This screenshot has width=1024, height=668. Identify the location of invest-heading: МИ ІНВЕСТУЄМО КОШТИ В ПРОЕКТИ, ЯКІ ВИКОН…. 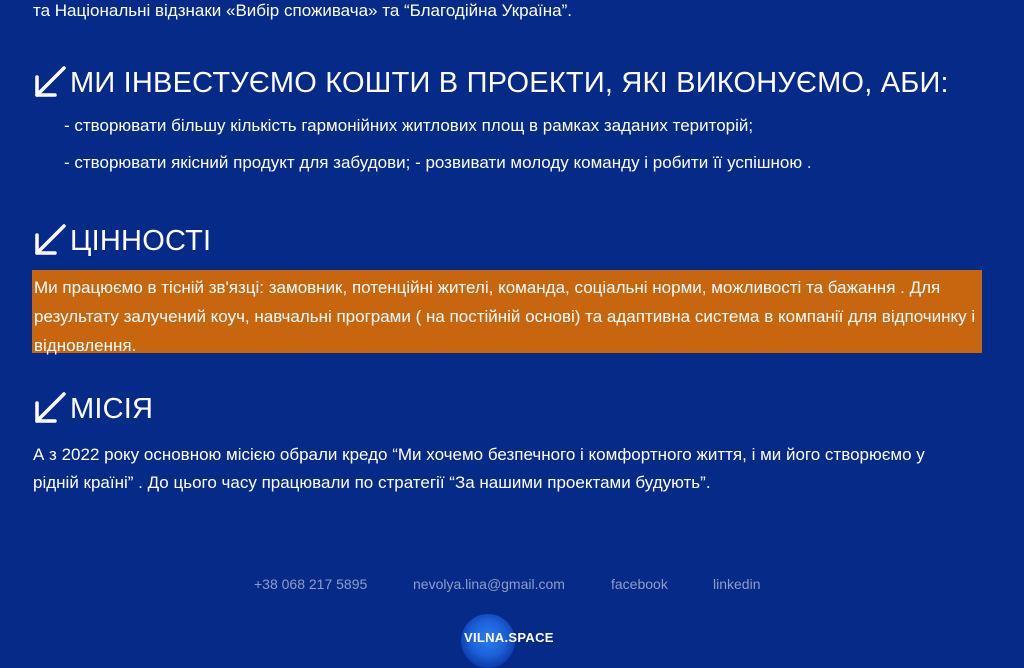
(490, 82).